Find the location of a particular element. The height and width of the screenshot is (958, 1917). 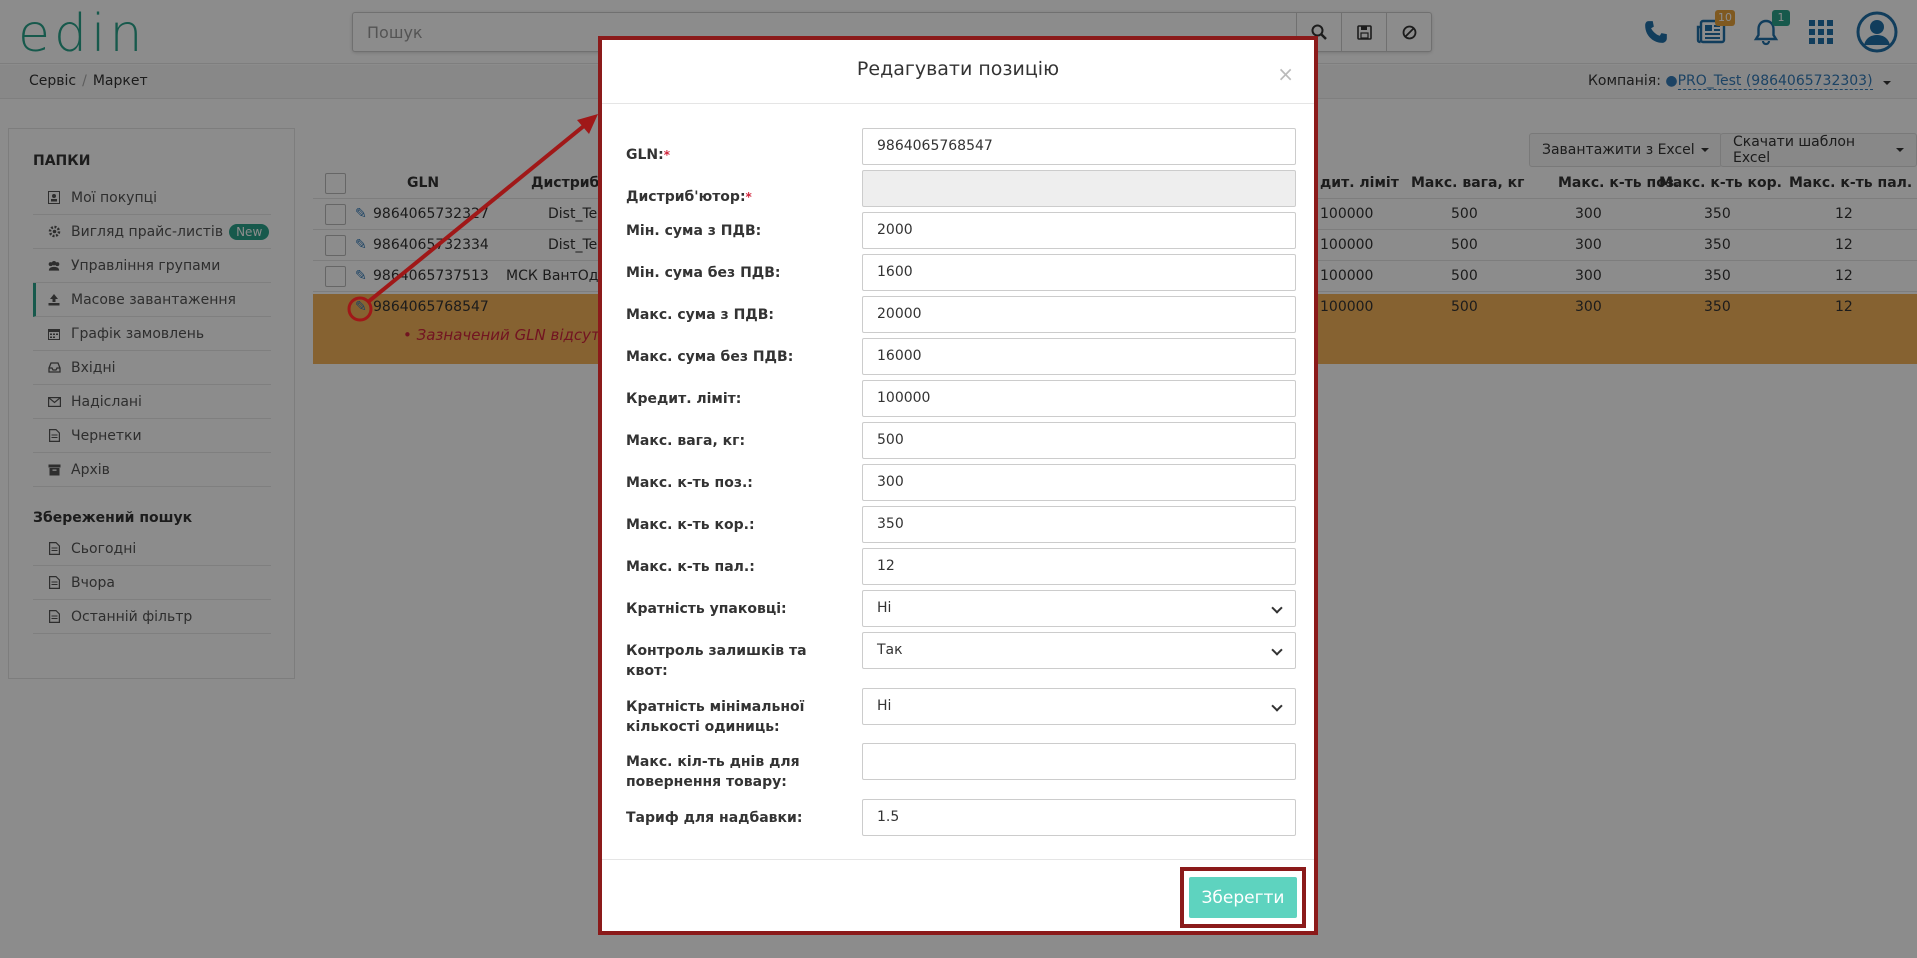

max-positions-input: 300 is located at coordinates (1079, 482).